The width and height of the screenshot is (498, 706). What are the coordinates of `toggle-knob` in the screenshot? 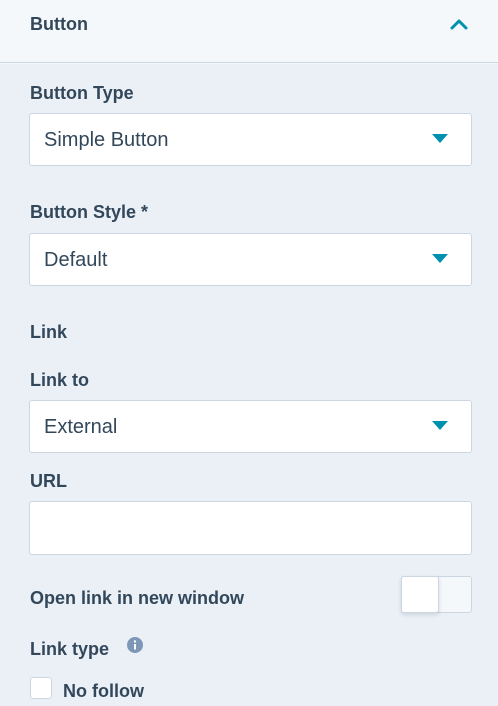 It's located at (420, 594).